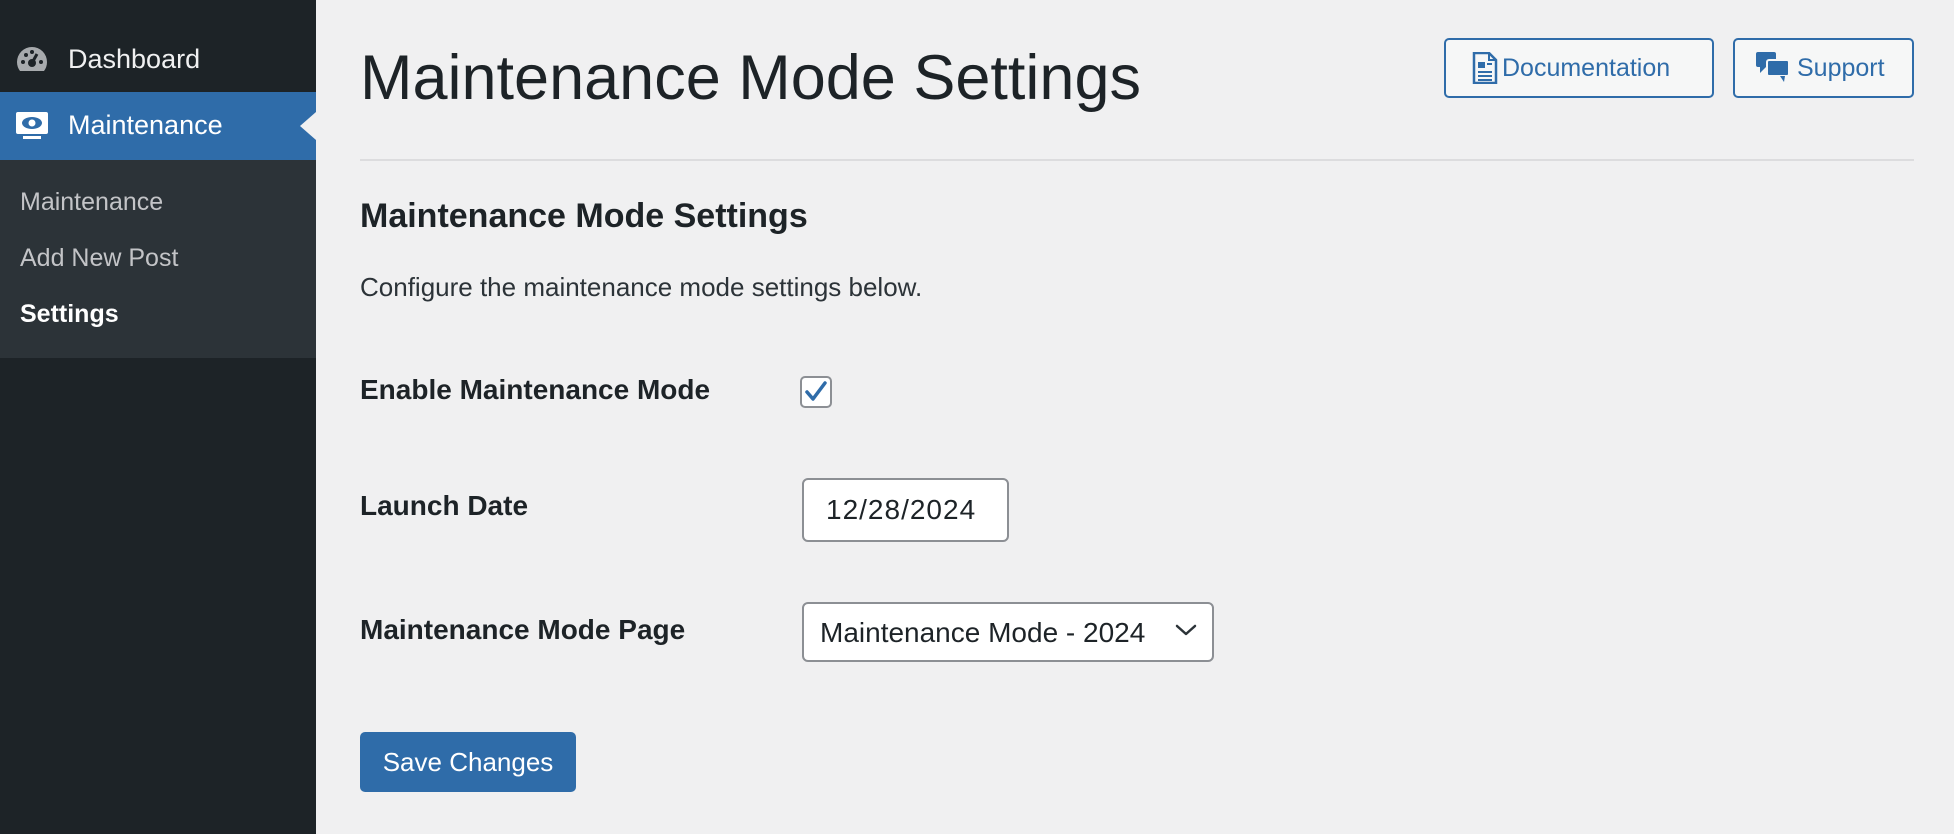  What do you see at coordinates (32, 126) in the screenshot?
I see `monitor-eye-icon` at bounding box center [32, 126].